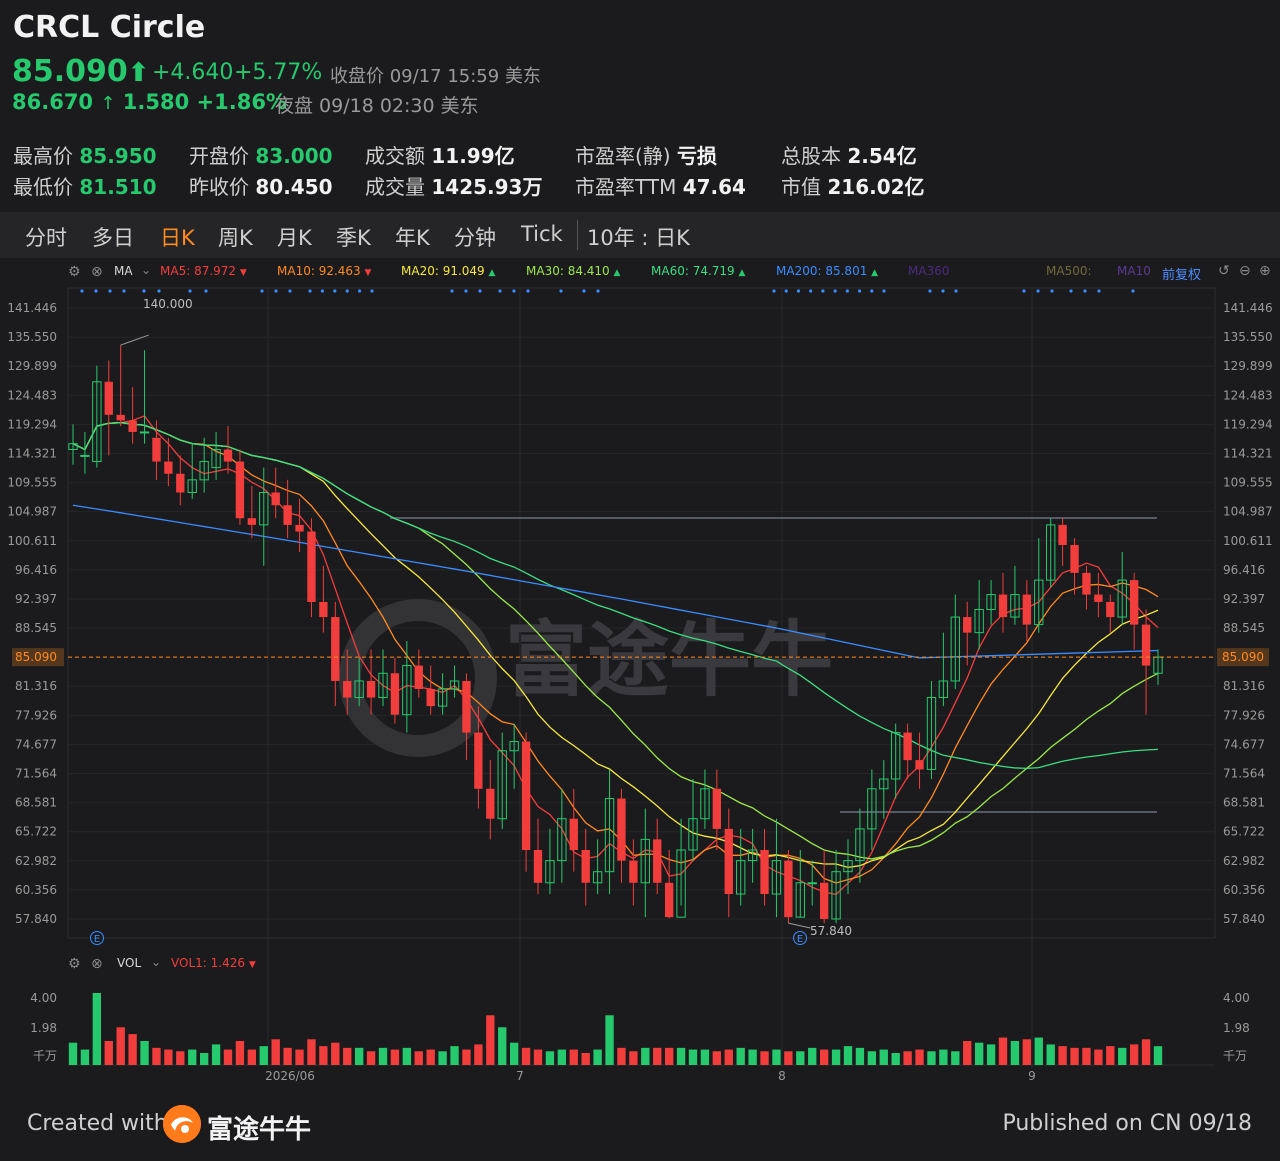  What do you see at coordinates (74, 964) in the screenshot?
I see `vol-settings-icon: ⚙` at bounding box center [74, 964].